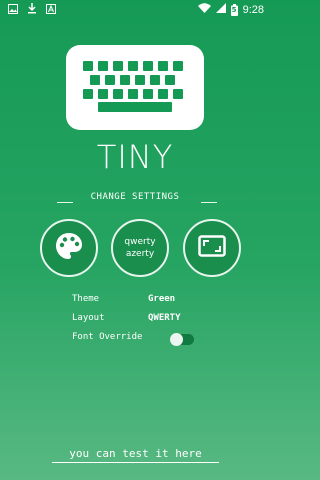 Image resolution: width=320 pixels, height=480 pixels. I want to click on download-icon, so click(32, 10).